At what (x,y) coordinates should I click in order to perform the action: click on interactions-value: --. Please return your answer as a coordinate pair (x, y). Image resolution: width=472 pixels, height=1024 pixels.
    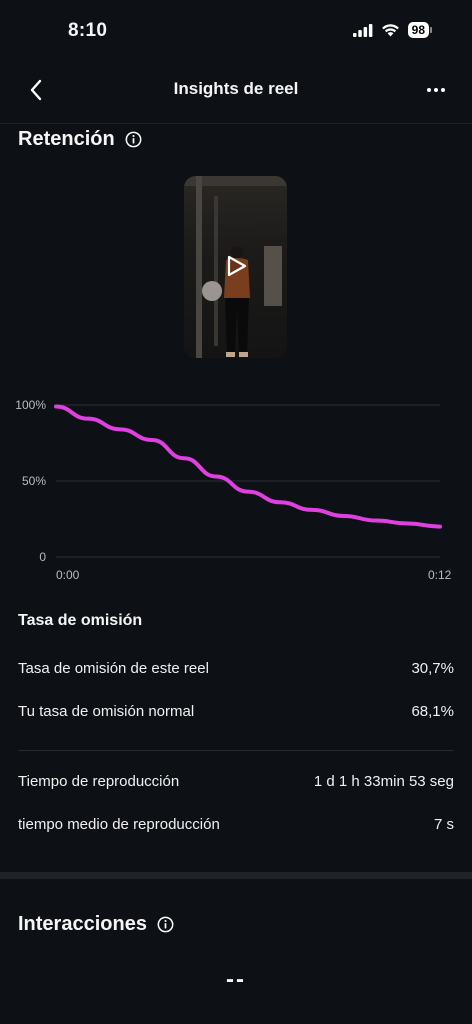
    Looking at the image, I should click on (236, 979).